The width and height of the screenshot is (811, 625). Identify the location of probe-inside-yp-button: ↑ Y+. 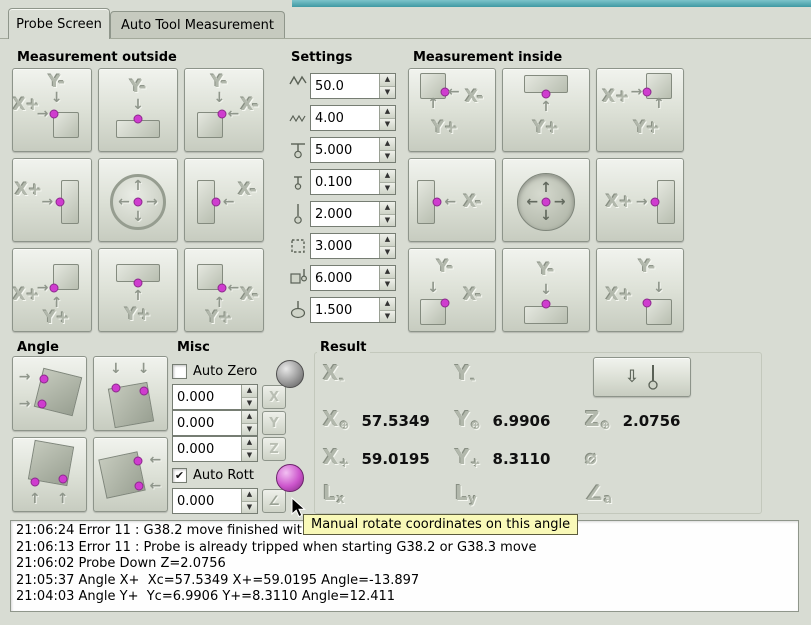
(546, 110).